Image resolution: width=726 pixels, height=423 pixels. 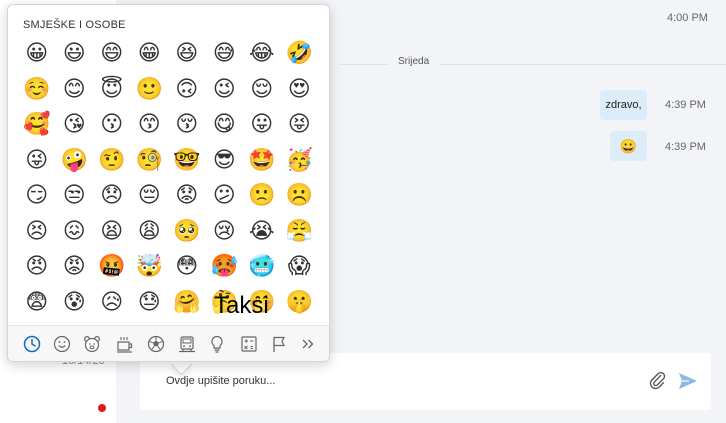 What do you see at coordinates (150, 267) in the screenshot?
I see `emoji-button: 🤯` at bounding box center [150, 267].